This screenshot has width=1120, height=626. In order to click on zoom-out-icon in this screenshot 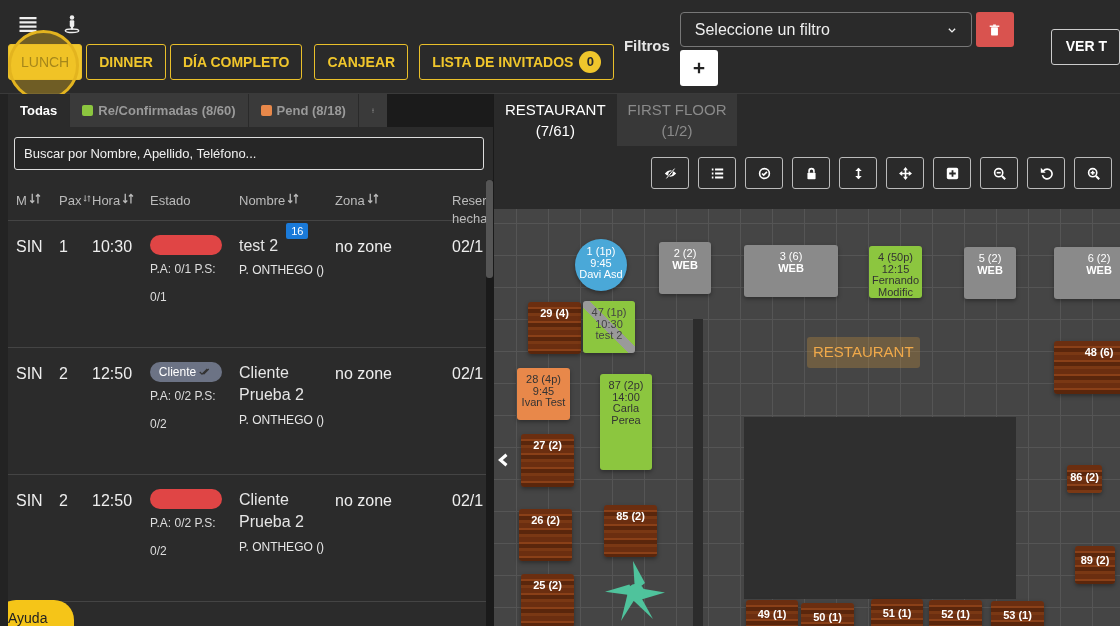, I will do `click(999, 173)`.